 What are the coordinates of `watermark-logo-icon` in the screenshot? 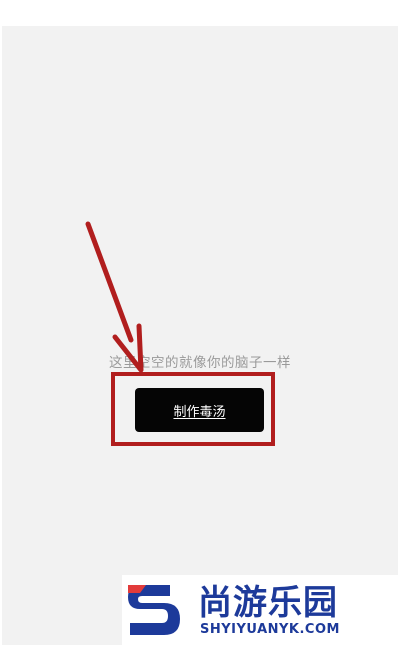 It's located at (154, 610).